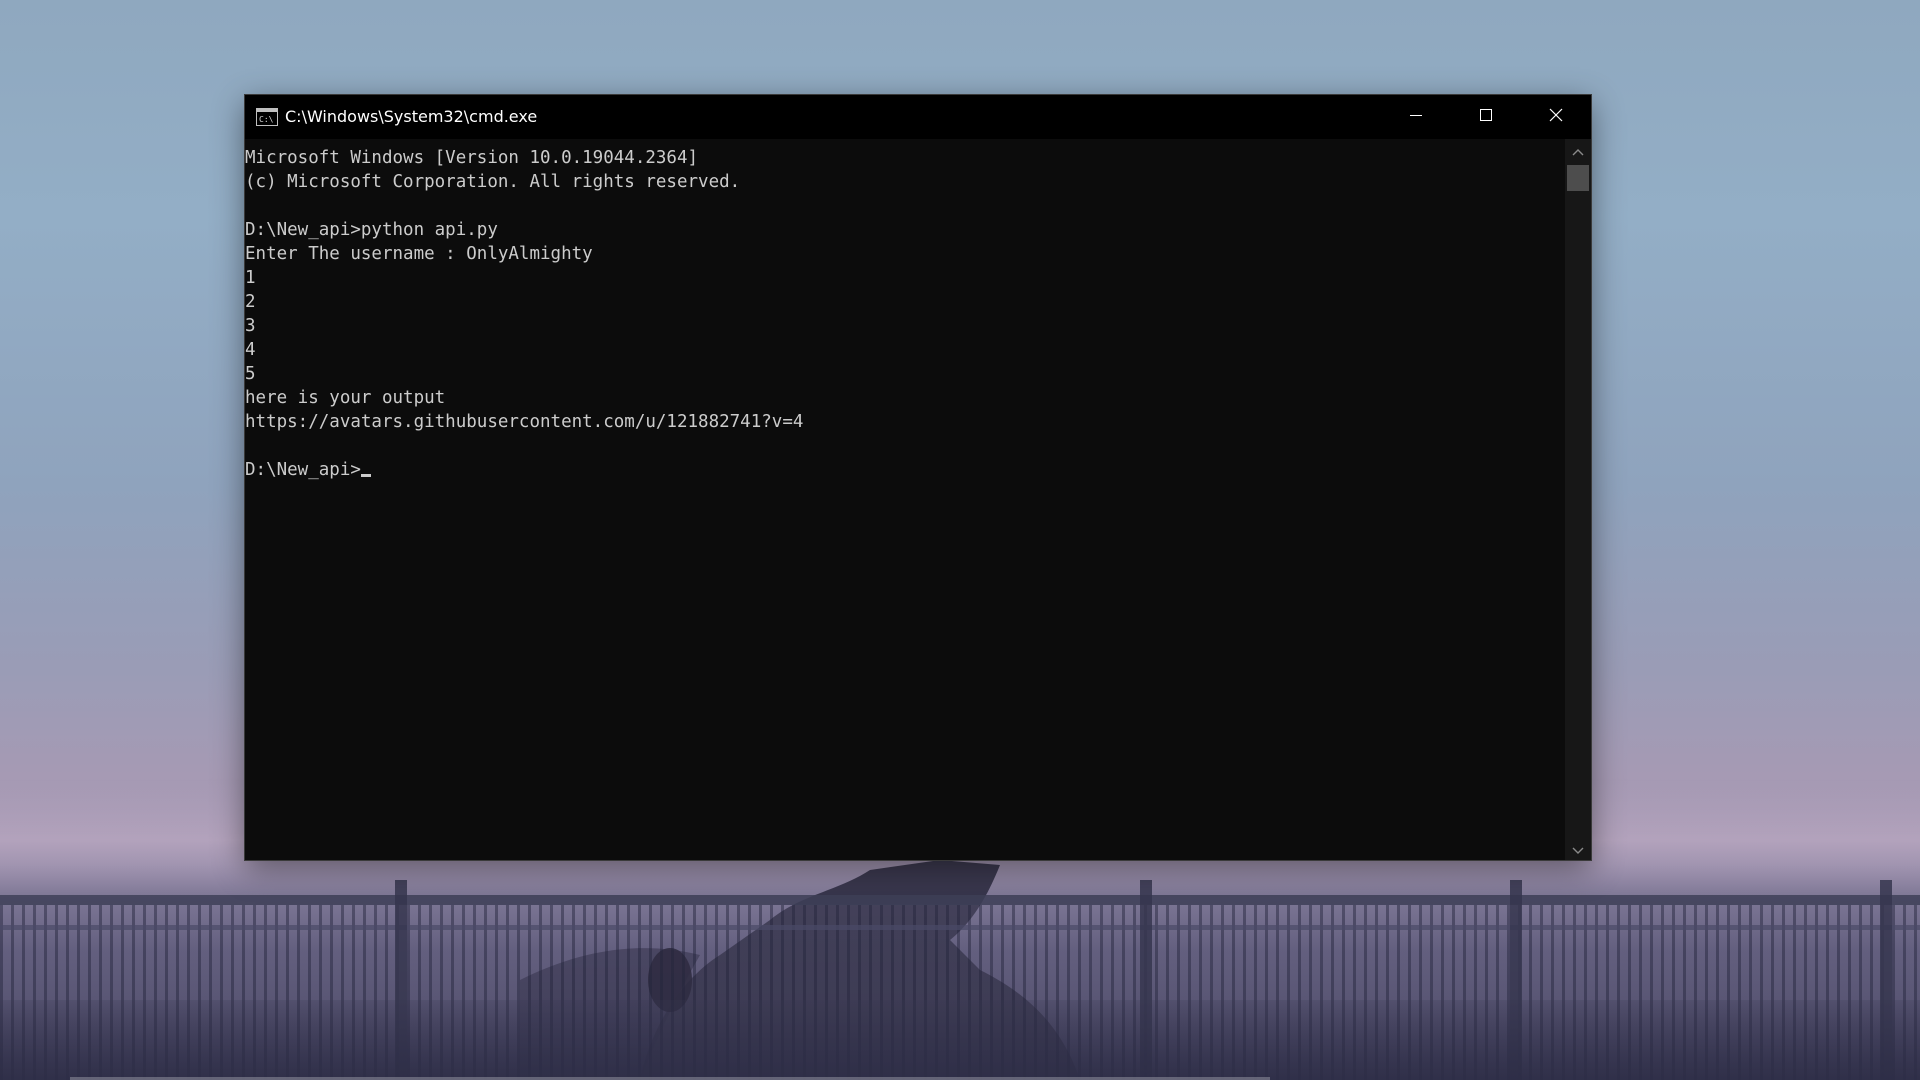 Image resolution: width=1920 pixels, height=1080 pixels. Describe the element at coordinates (1578, 178) in the screenshot. I see `scrollbar-thumb` at that location.